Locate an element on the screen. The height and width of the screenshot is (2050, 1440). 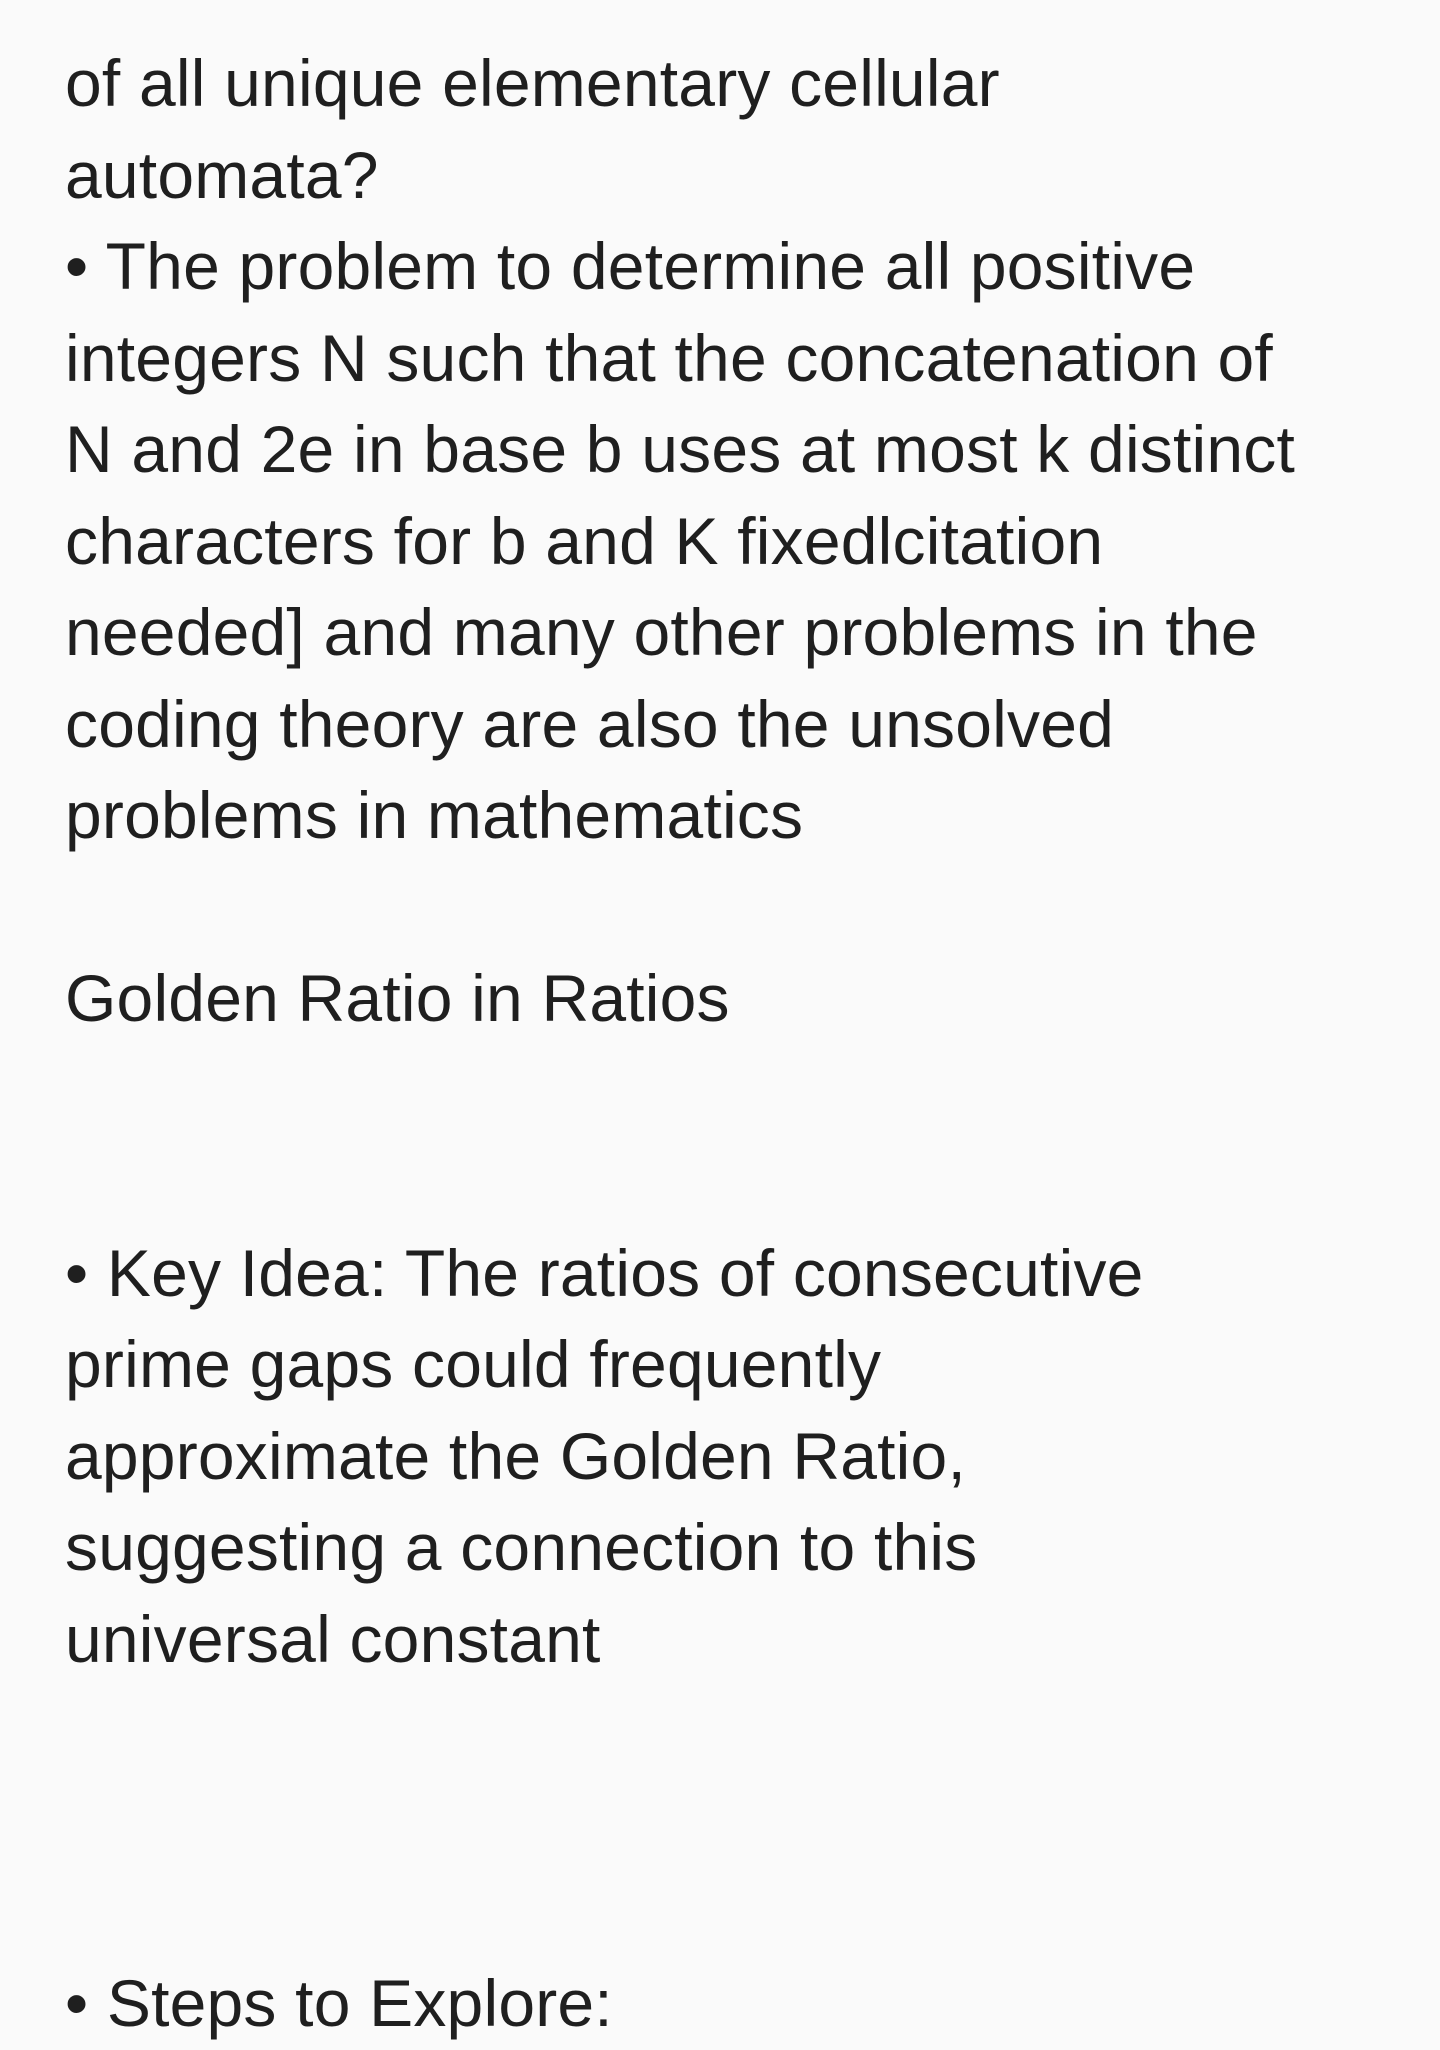
text-line: characters for b and K fixedlcitation is located at coordinates (584, 540).